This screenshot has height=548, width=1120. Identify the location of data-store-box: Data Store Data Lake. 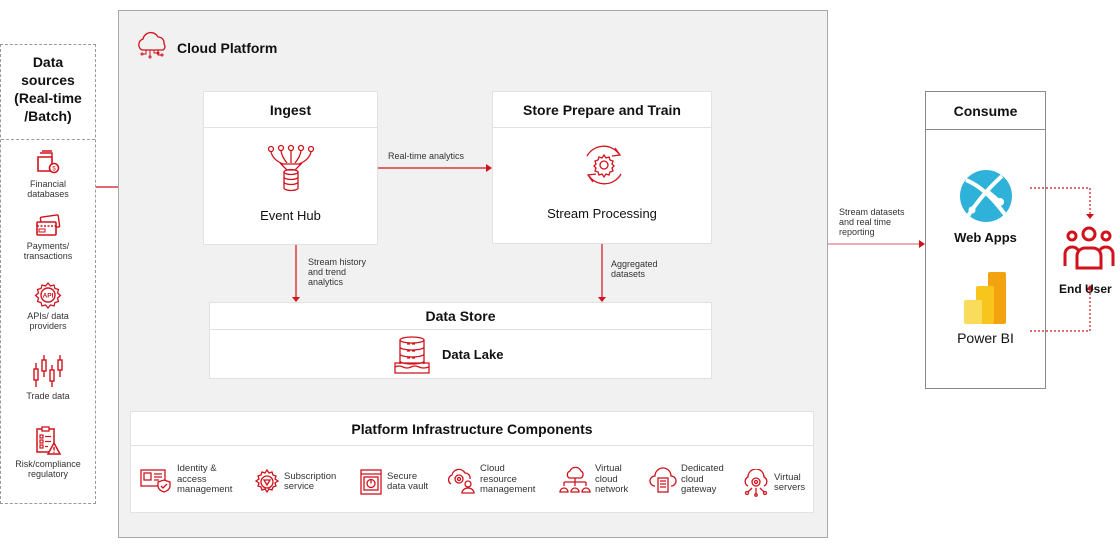
(460, 340).